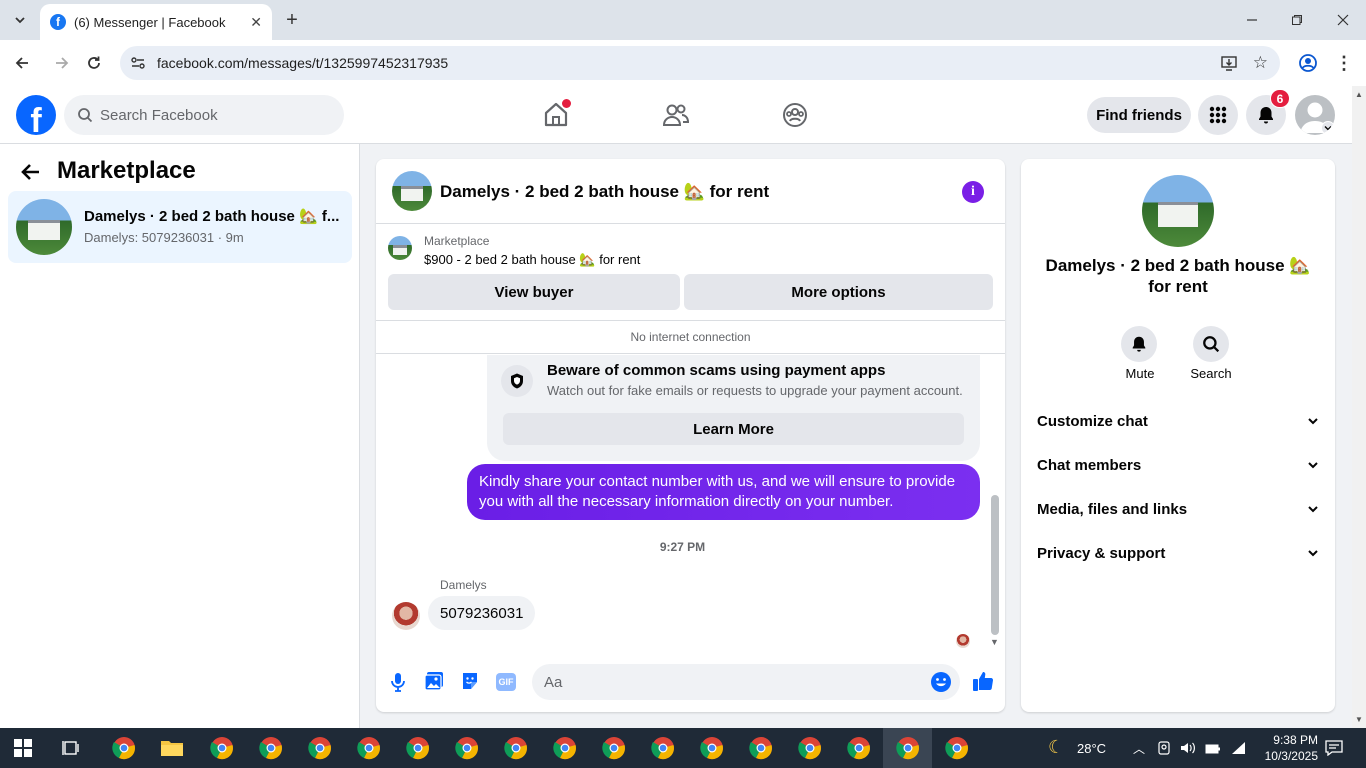  Describe the element at coordinates (1178, 421) in the screenshot. I see `customize-chat-section: Customize chat` at that location.